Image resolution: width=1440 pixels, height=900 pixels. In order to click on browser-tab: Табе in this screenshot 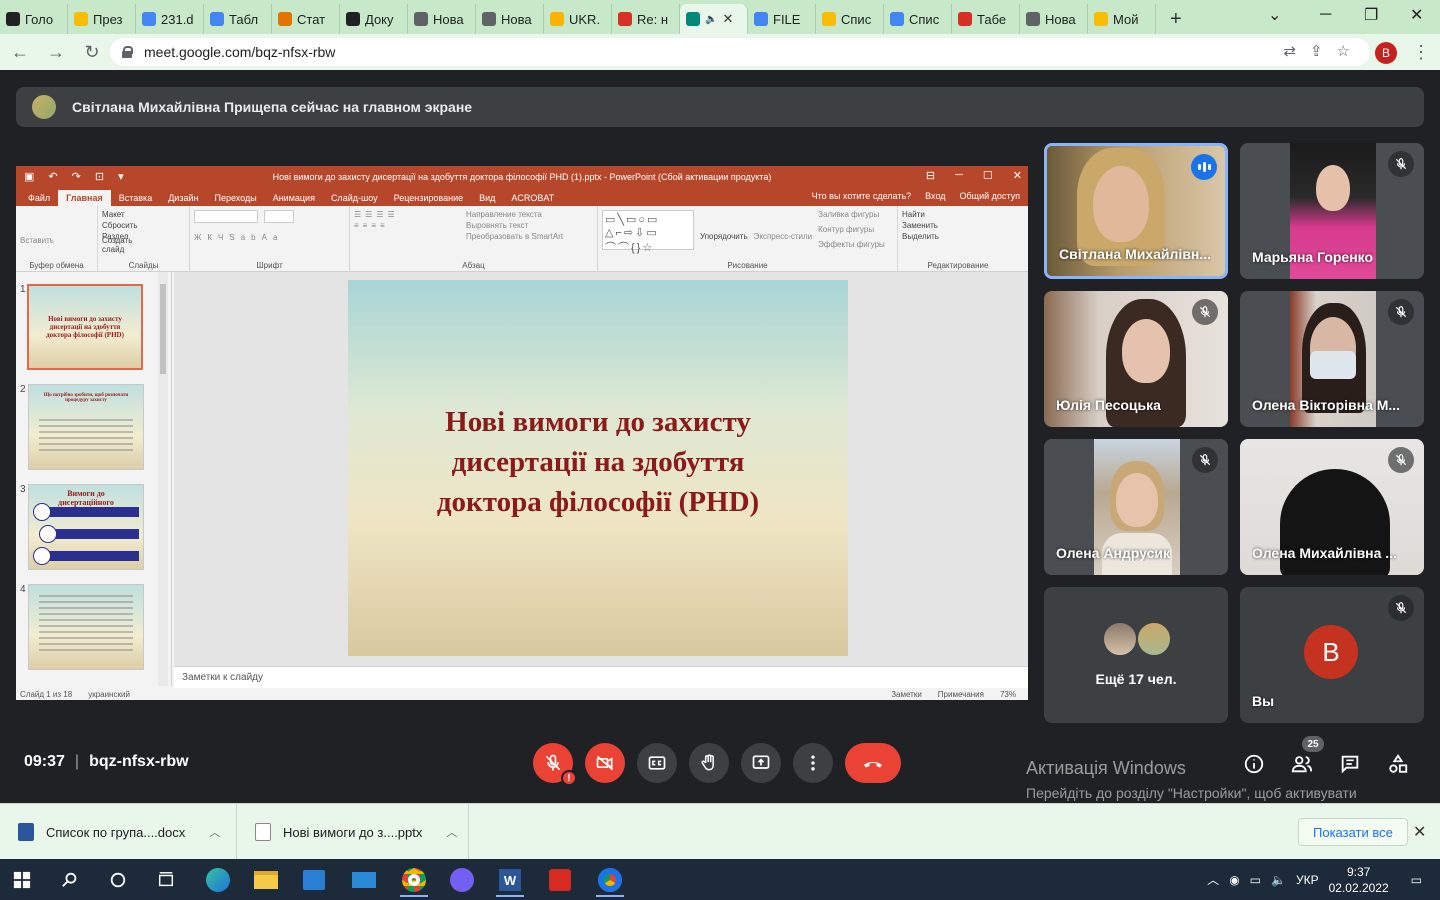, I will do `click(986, 19)`.